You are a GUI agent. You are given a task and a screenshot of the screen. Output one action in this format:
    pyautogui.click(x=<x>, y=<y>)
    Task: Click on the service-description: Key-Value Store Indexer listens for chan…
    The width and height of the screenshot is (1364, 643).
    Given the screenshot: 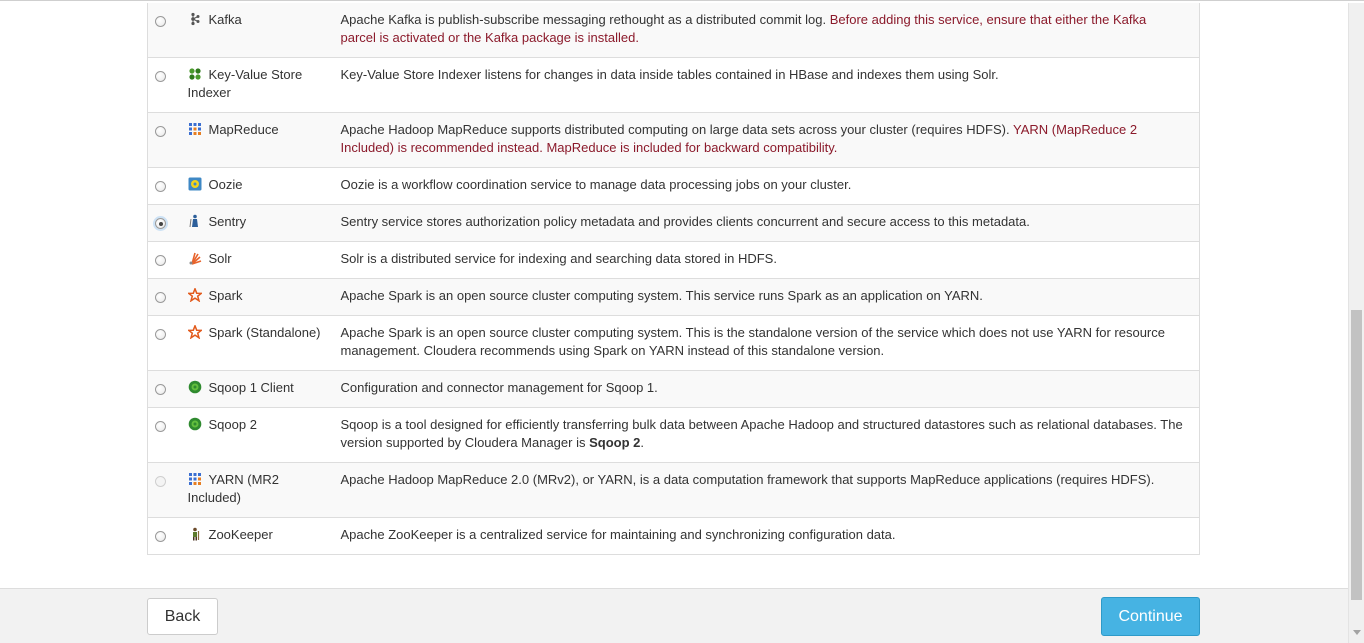 What is the action you would take?
    pyautogui.click(x=669, y=74)
    